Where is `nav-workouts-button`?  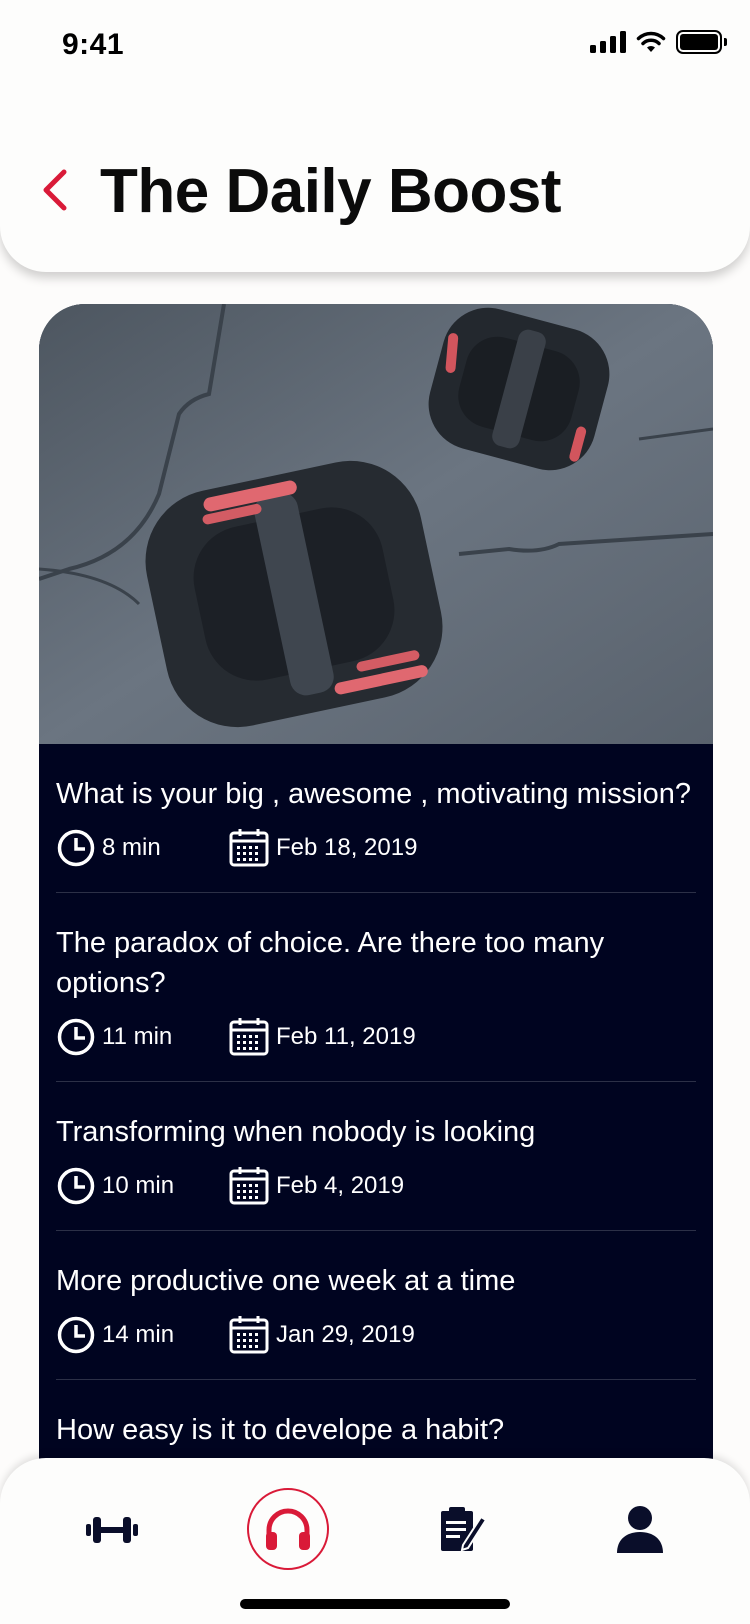 nav-workouts-button is located at coordinates (112, 1530).